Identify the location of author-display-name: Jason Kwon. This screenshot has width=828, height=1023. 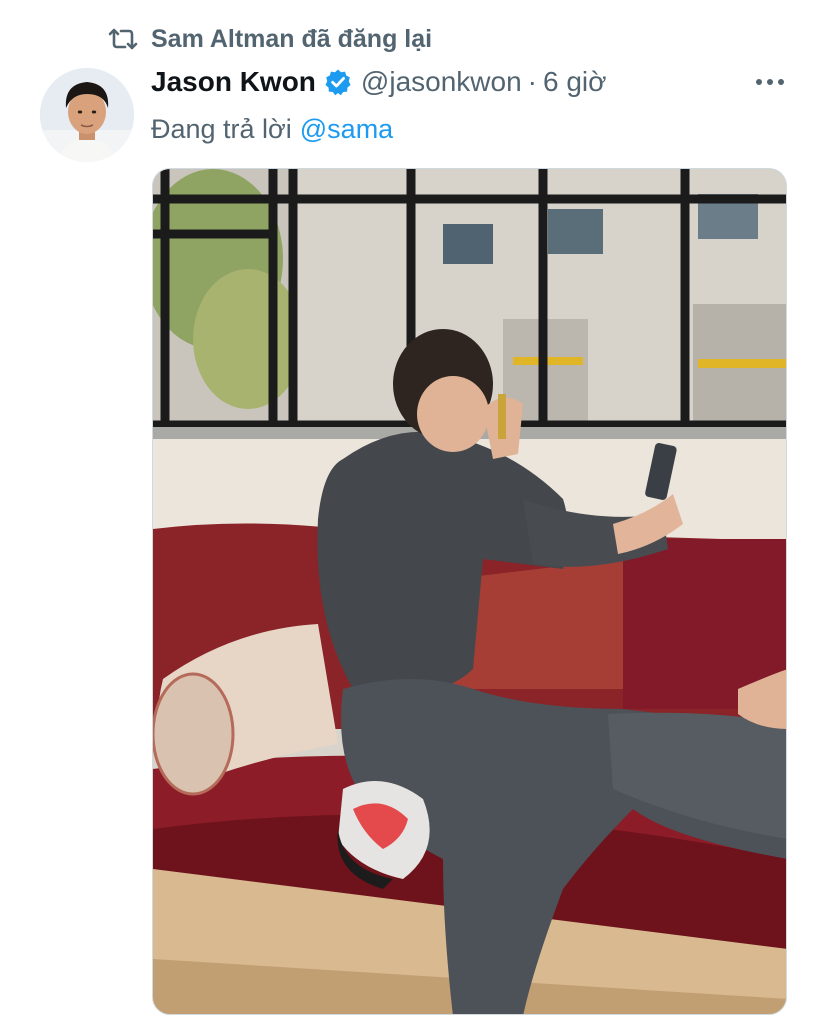
(233, 82).